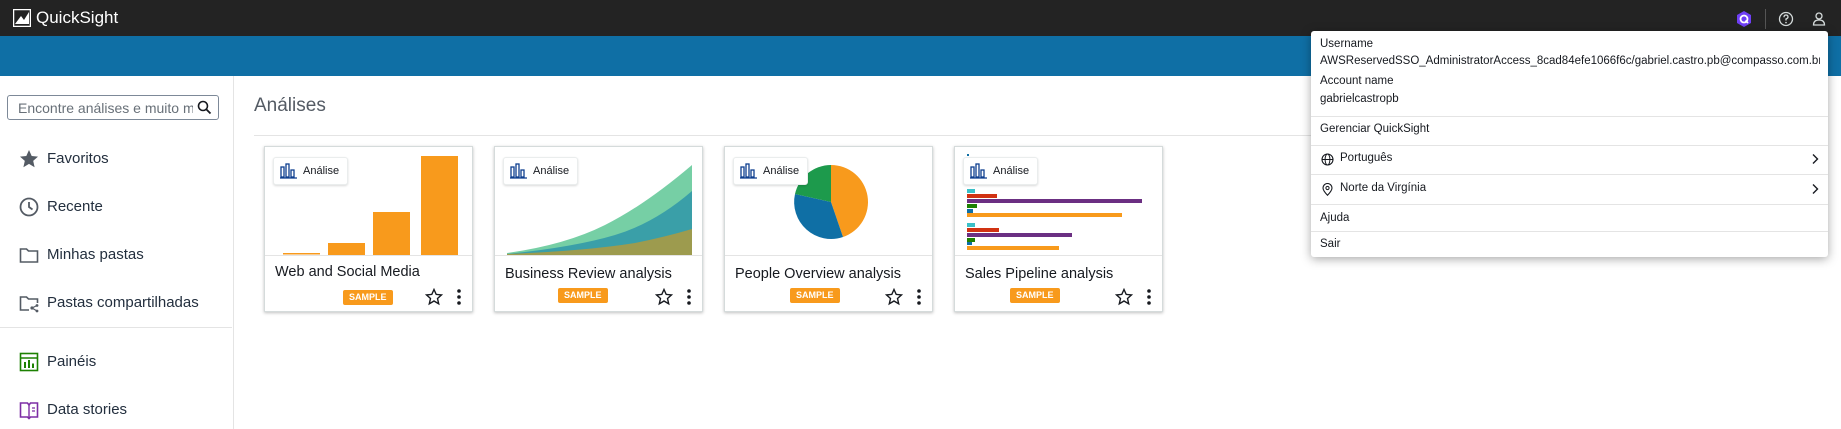 The image size is (1841, 429). I want to click on account-name-label: Account name, so click(1357, 81).